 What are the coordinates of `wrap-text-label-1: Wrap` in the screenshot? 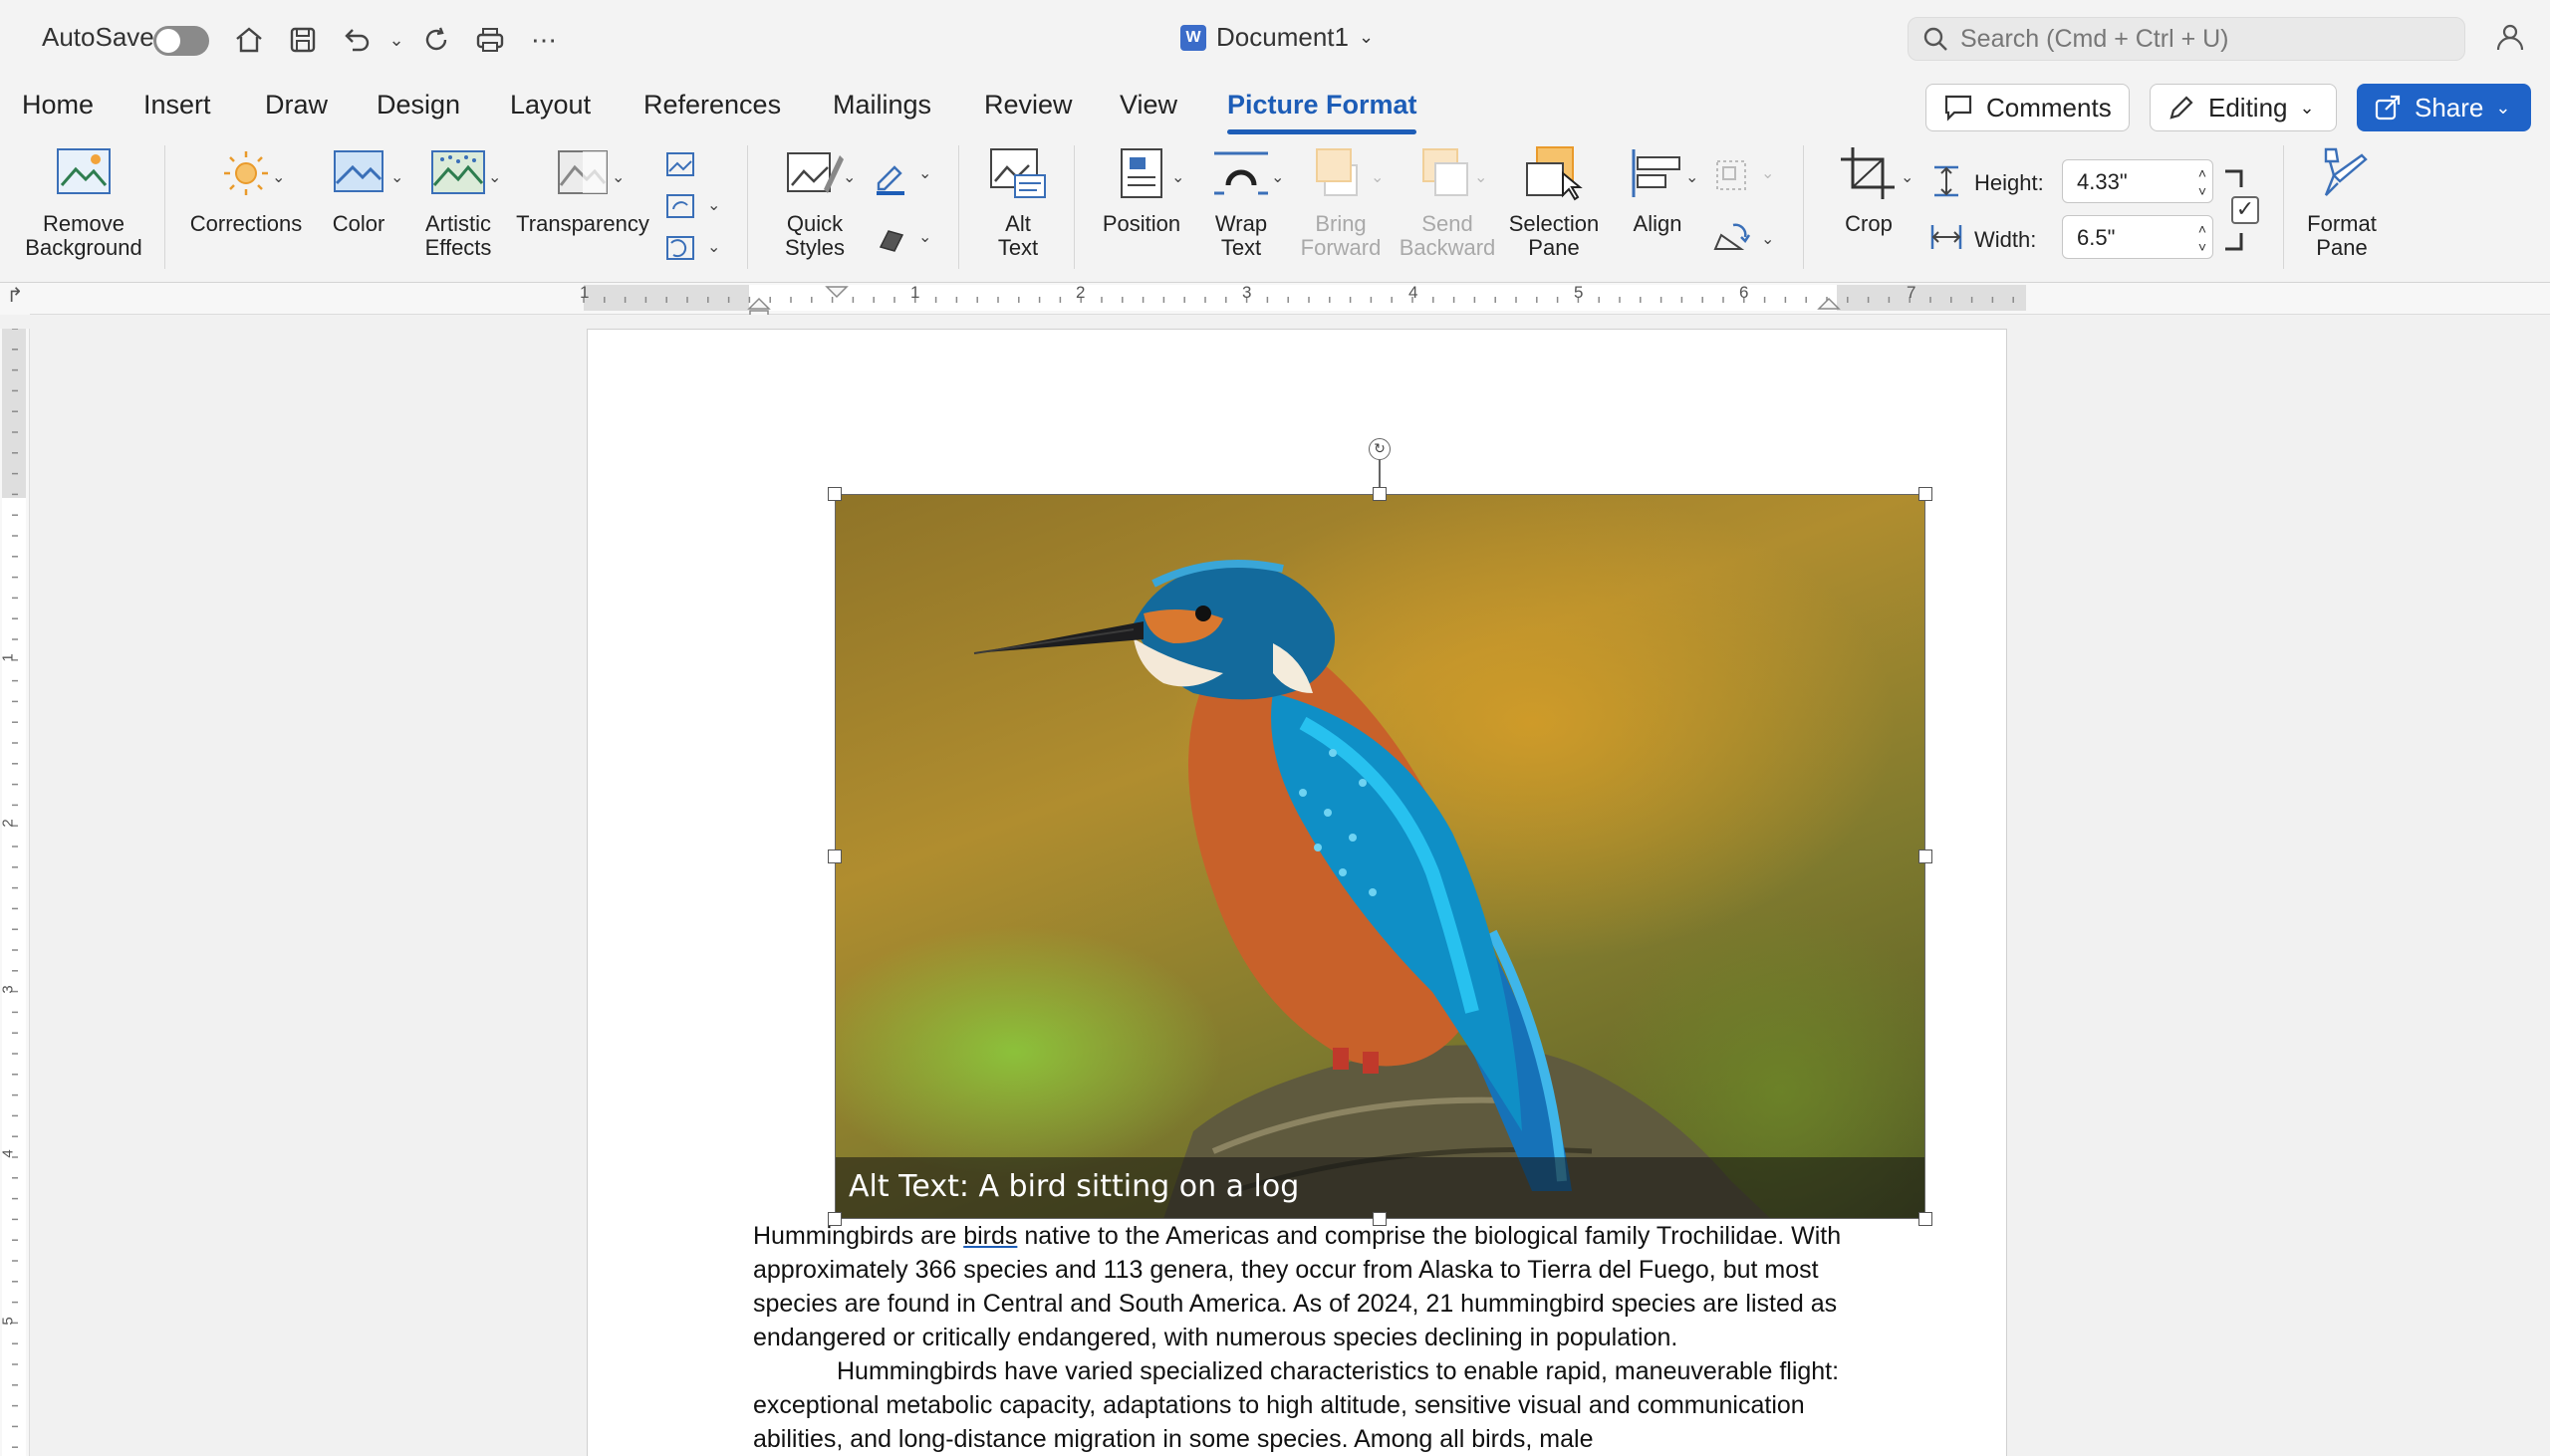 It's located at (1241, 223).